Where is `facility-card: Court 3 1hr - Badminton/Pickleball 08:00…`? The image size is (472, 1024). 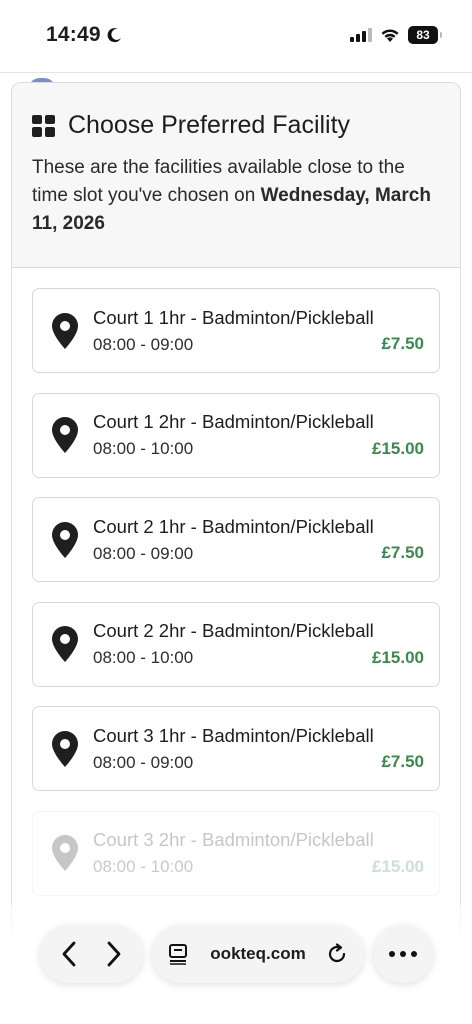
facility-card: Court 3 1hr - Badminton/Pickleball 08:00… is located at coordinates (236, 748).